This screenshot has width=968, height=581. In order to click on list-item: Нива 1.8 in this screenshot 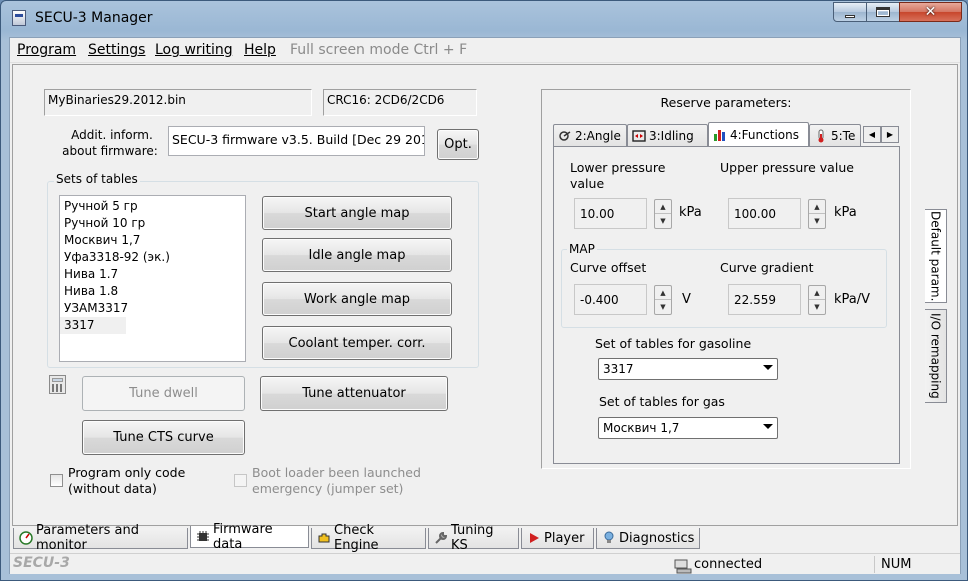, I will do `click(152, 291)`.